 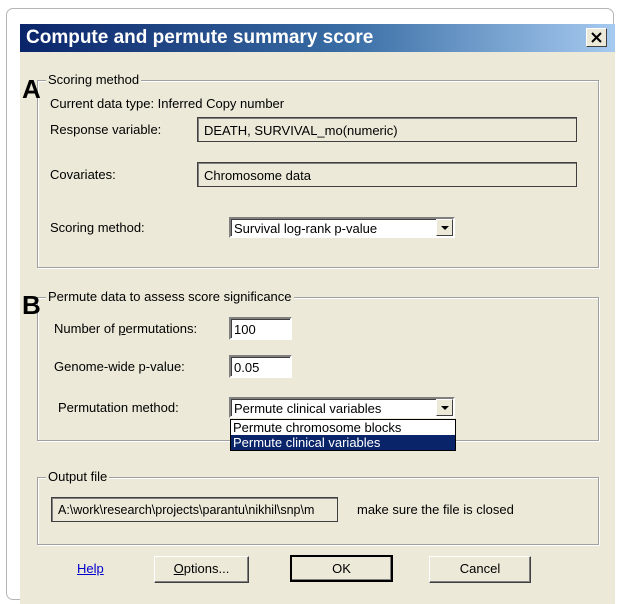 What do you see at coordinates (178, 568) in the screenshot?
I see `options-accesskey: O` at bounding box center [178, 568].